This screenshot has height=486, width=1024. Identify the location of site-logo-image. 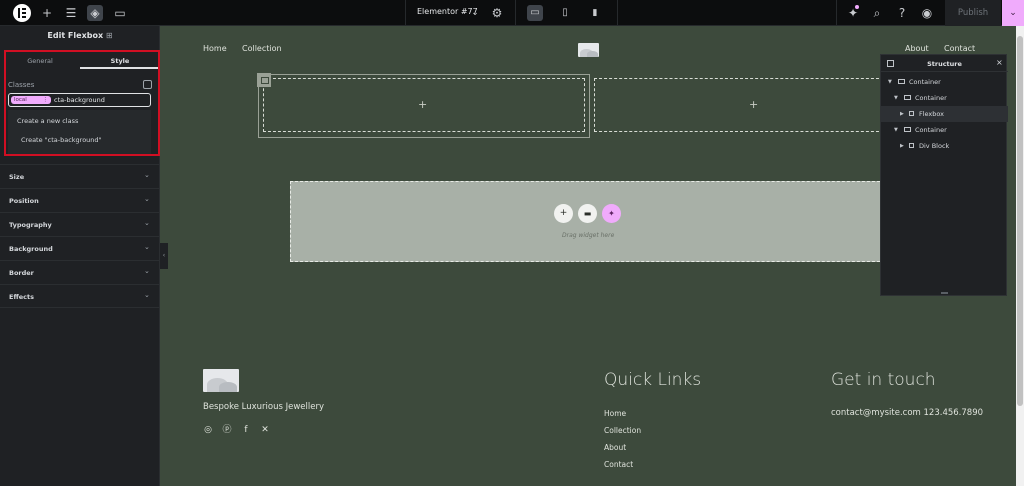
(588, 50).